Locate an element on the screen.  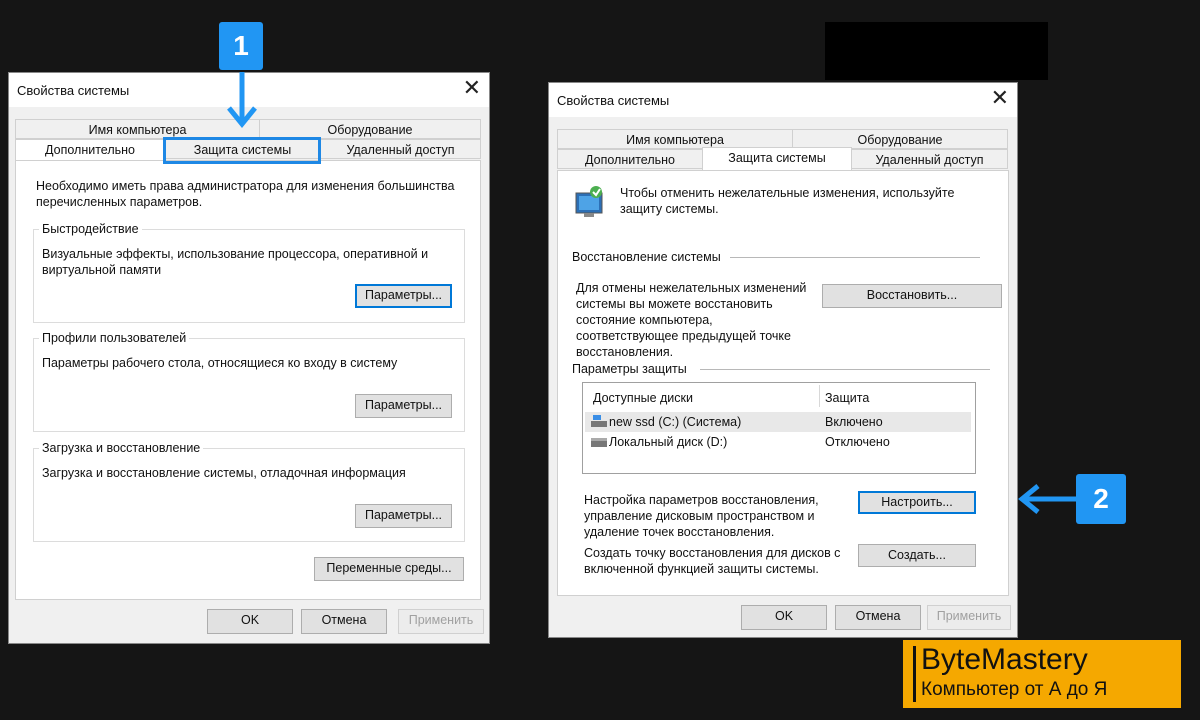
arrow-left-icon is located at coordinates (1047, 499).